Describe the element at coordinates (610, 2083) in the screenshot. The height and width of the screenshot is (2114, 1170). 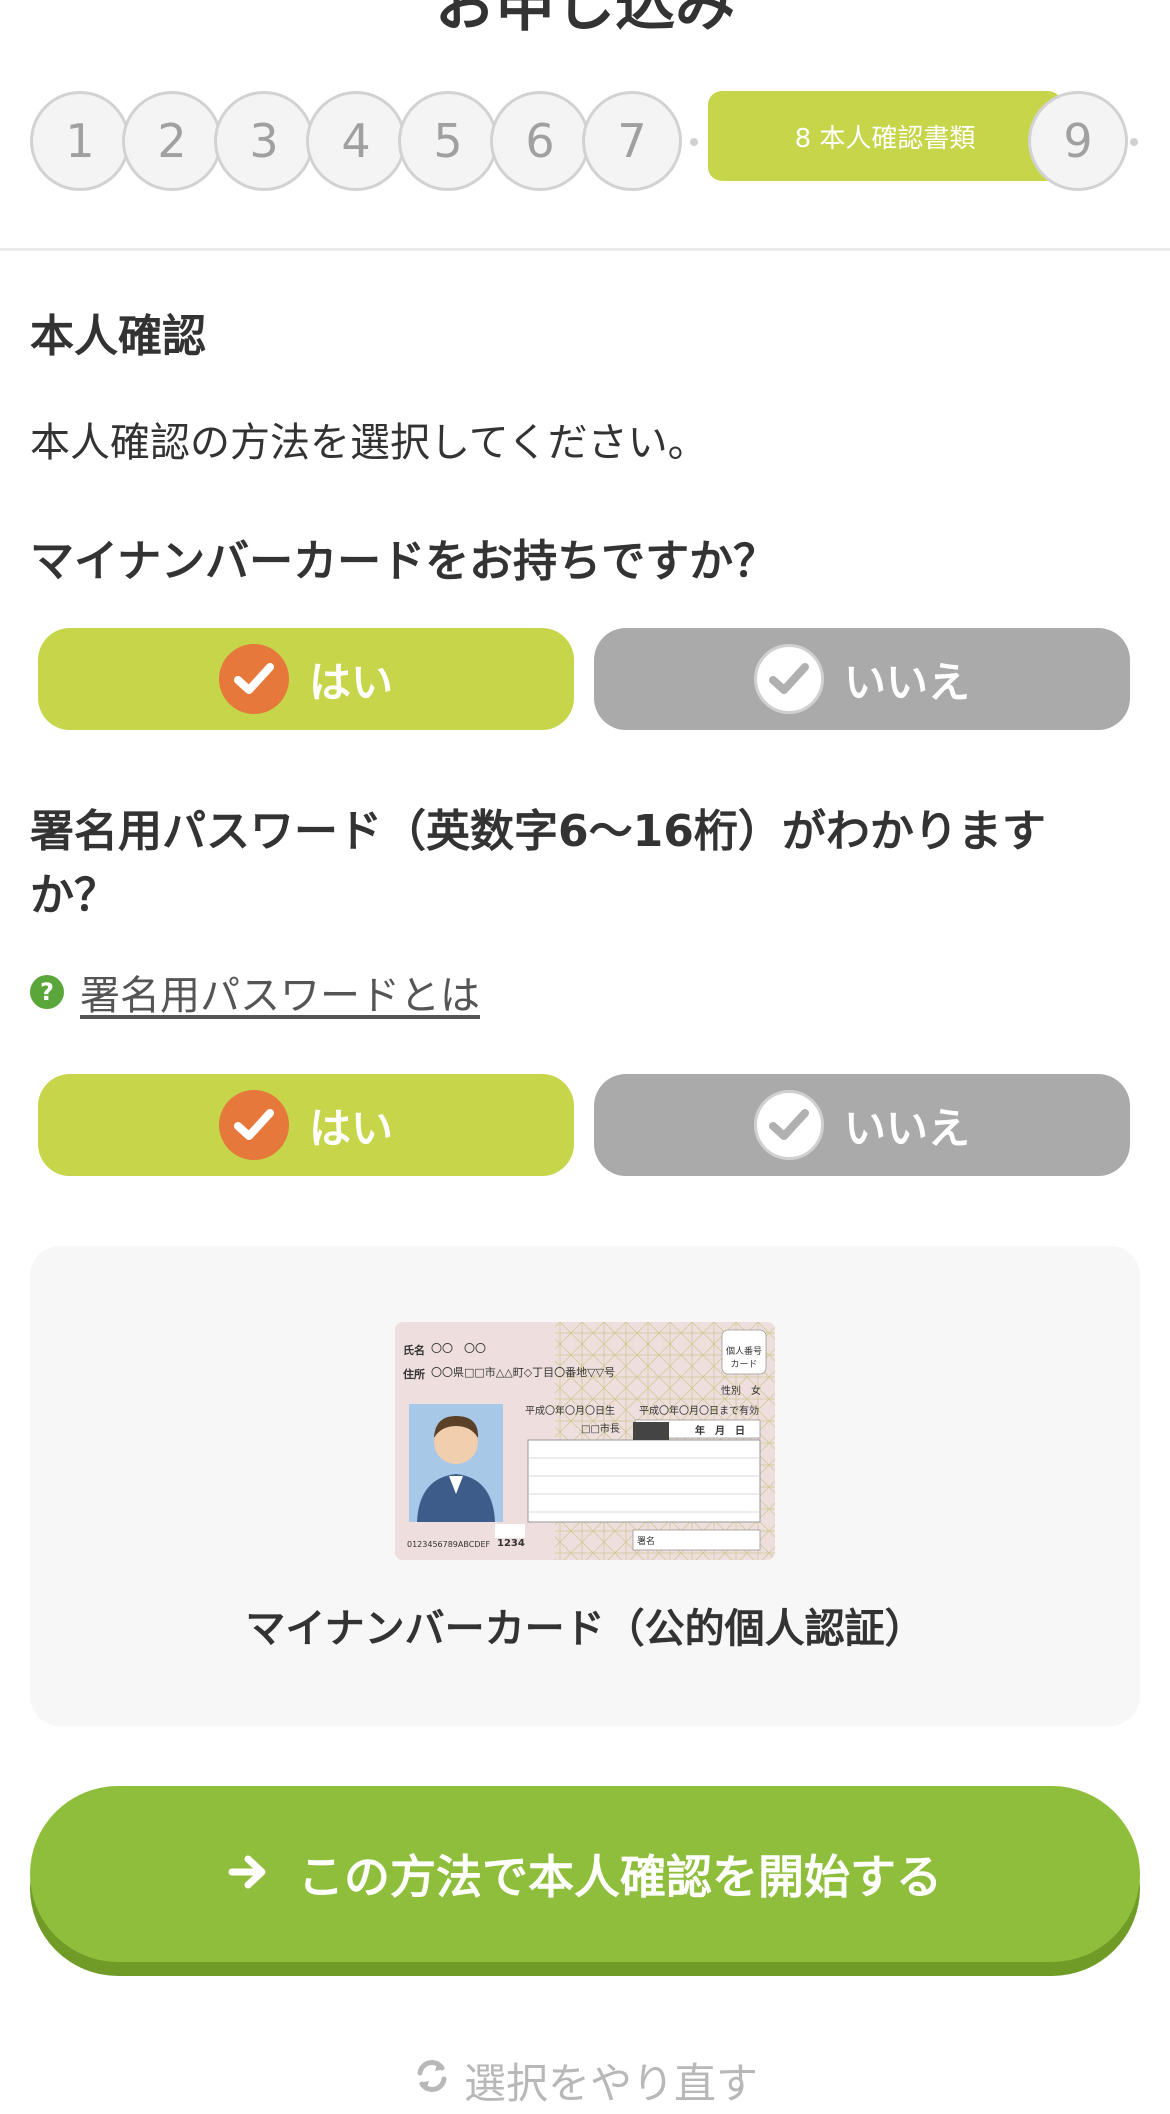
I see `redo-selection-label: 選択をやり直す` at that location.